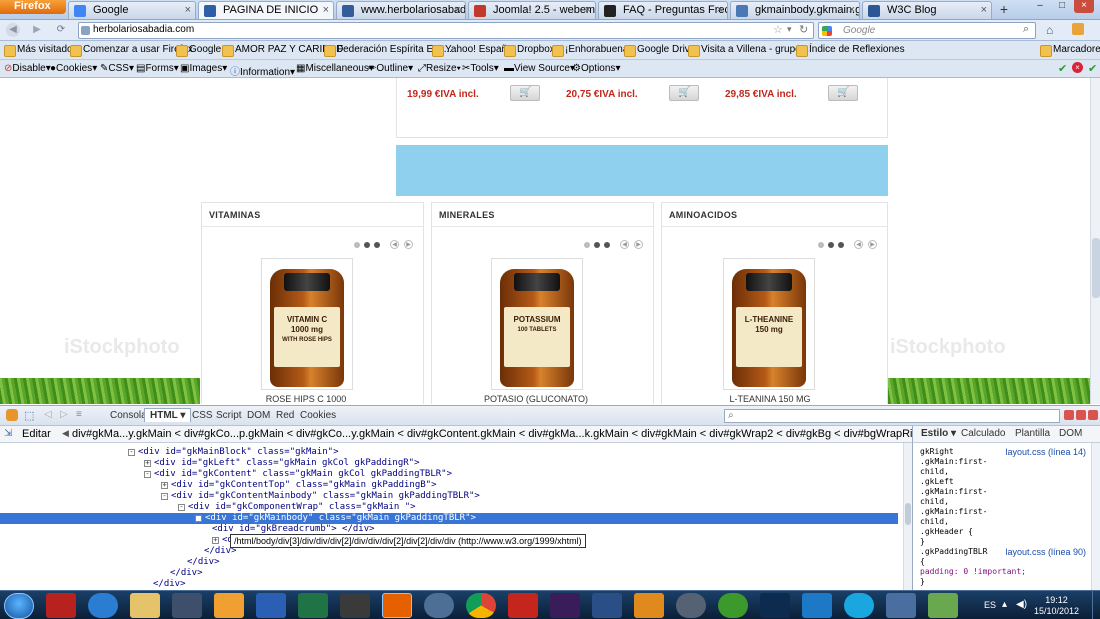 This screenshot has height=619, width=1100. Describe the element at coordinates (61, 30) in the screenshot. I see `history-icon: ⟳` at that location.